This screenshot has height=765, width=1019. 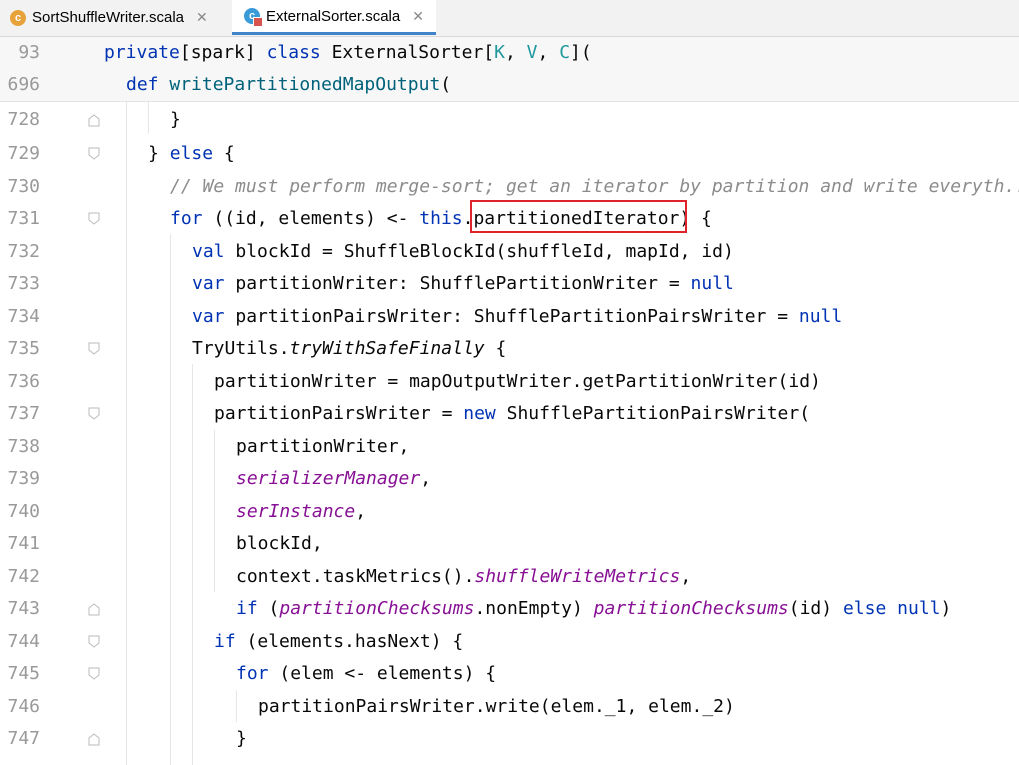 What do you see at coordinates (23, 348) in the screenshot?
I see `line-number: 735` at bounding box center [23, 348].